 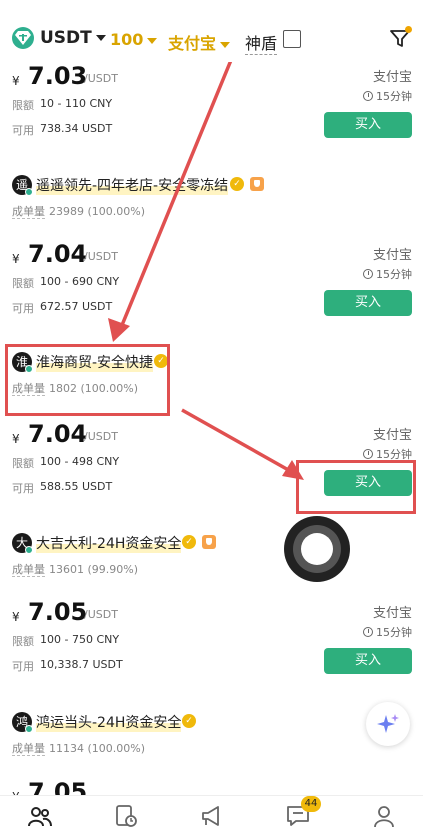 I want to click on filter-active-dot, so click(x=408, y=29).